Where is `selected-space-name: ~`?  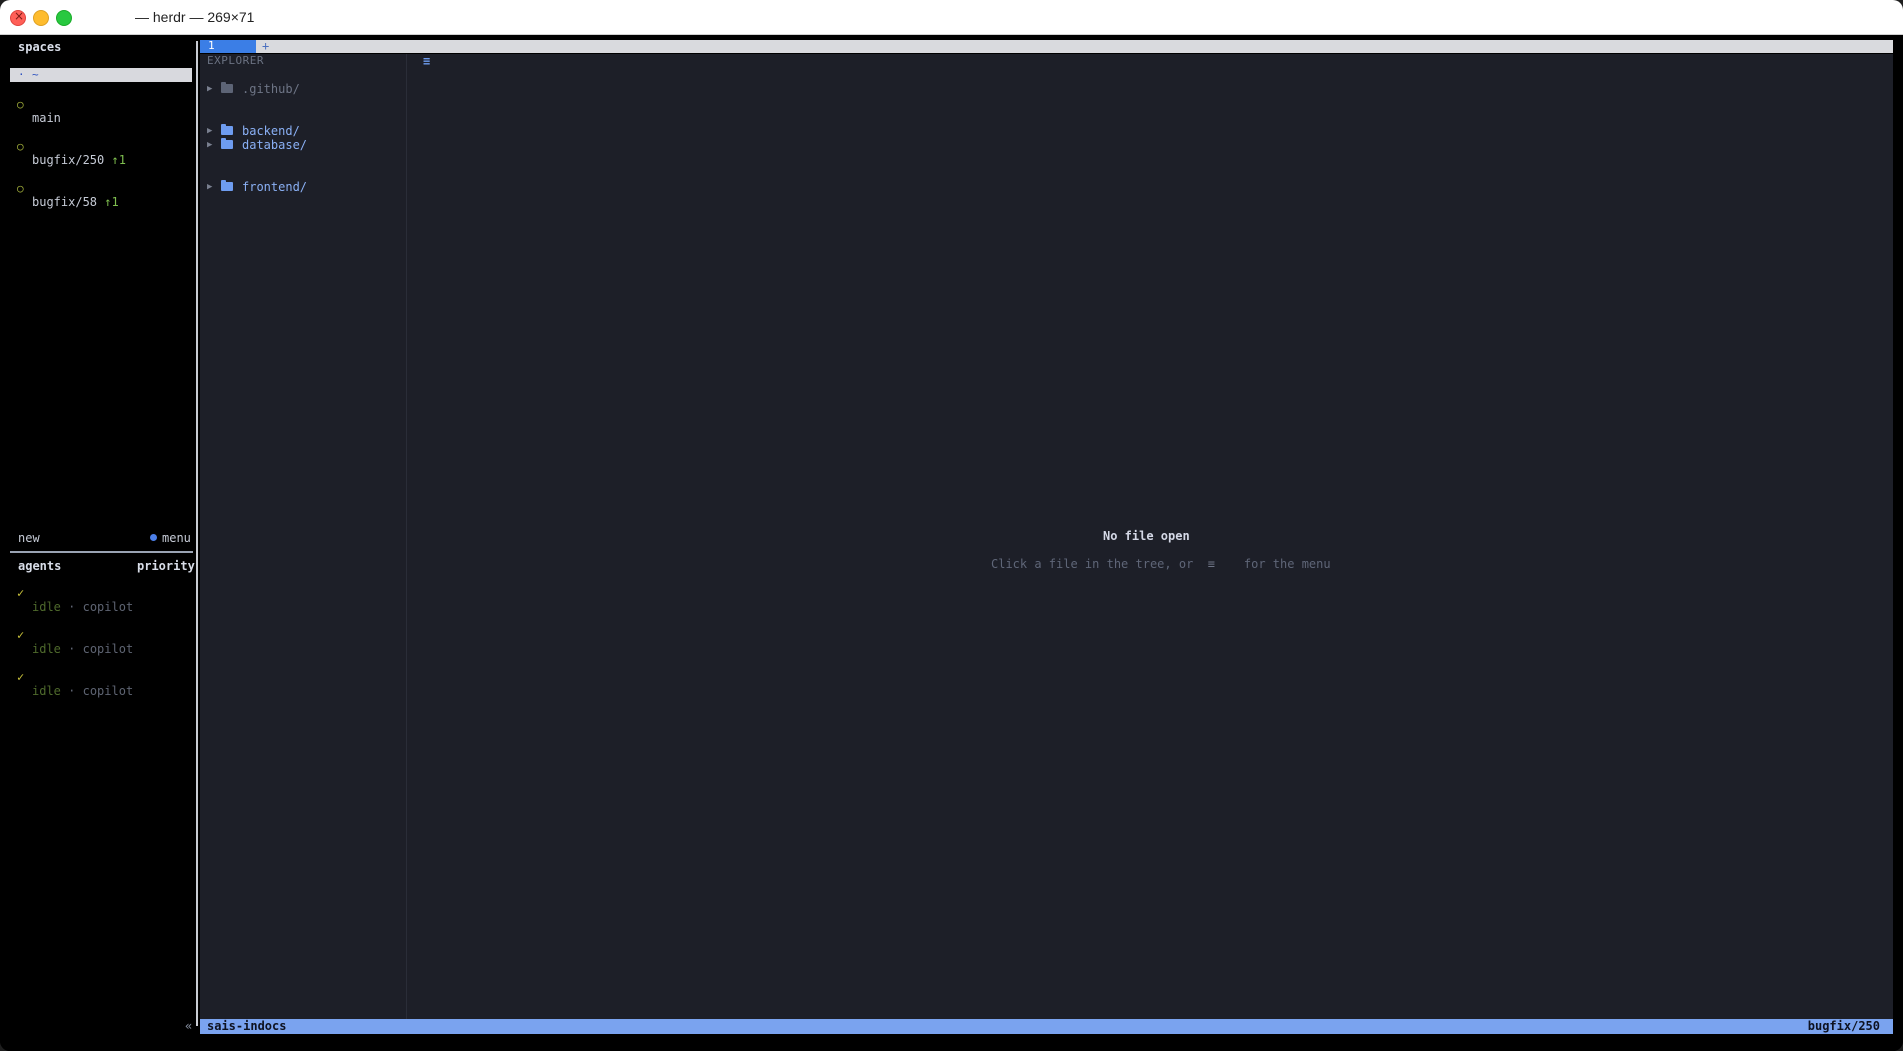
selected-space-name: ~ is located at coordinates (35, 74).